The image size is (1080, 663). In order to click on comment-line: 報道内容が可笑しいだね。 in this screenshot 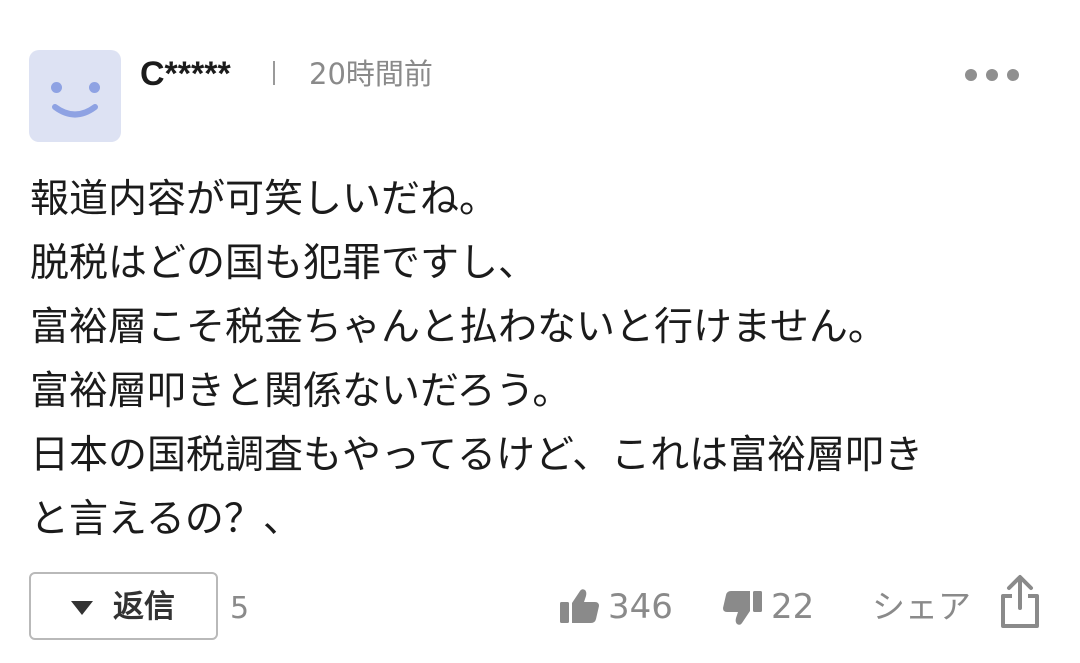, I will do `click(264, 199)`.